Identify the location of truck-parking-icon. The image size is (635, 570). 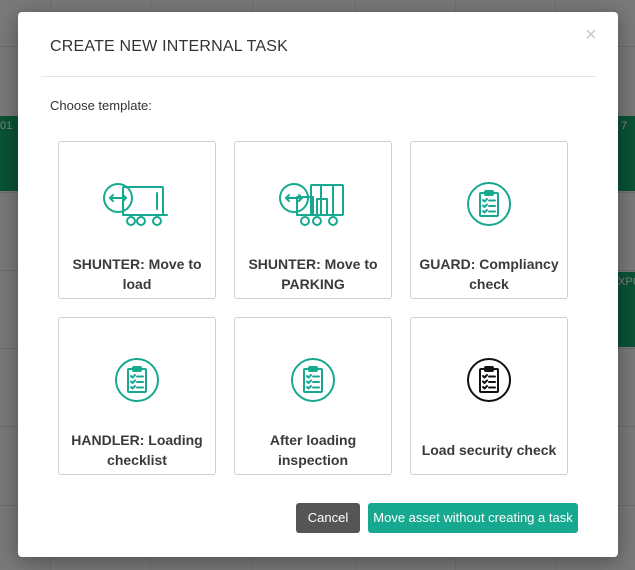
(313, 204).